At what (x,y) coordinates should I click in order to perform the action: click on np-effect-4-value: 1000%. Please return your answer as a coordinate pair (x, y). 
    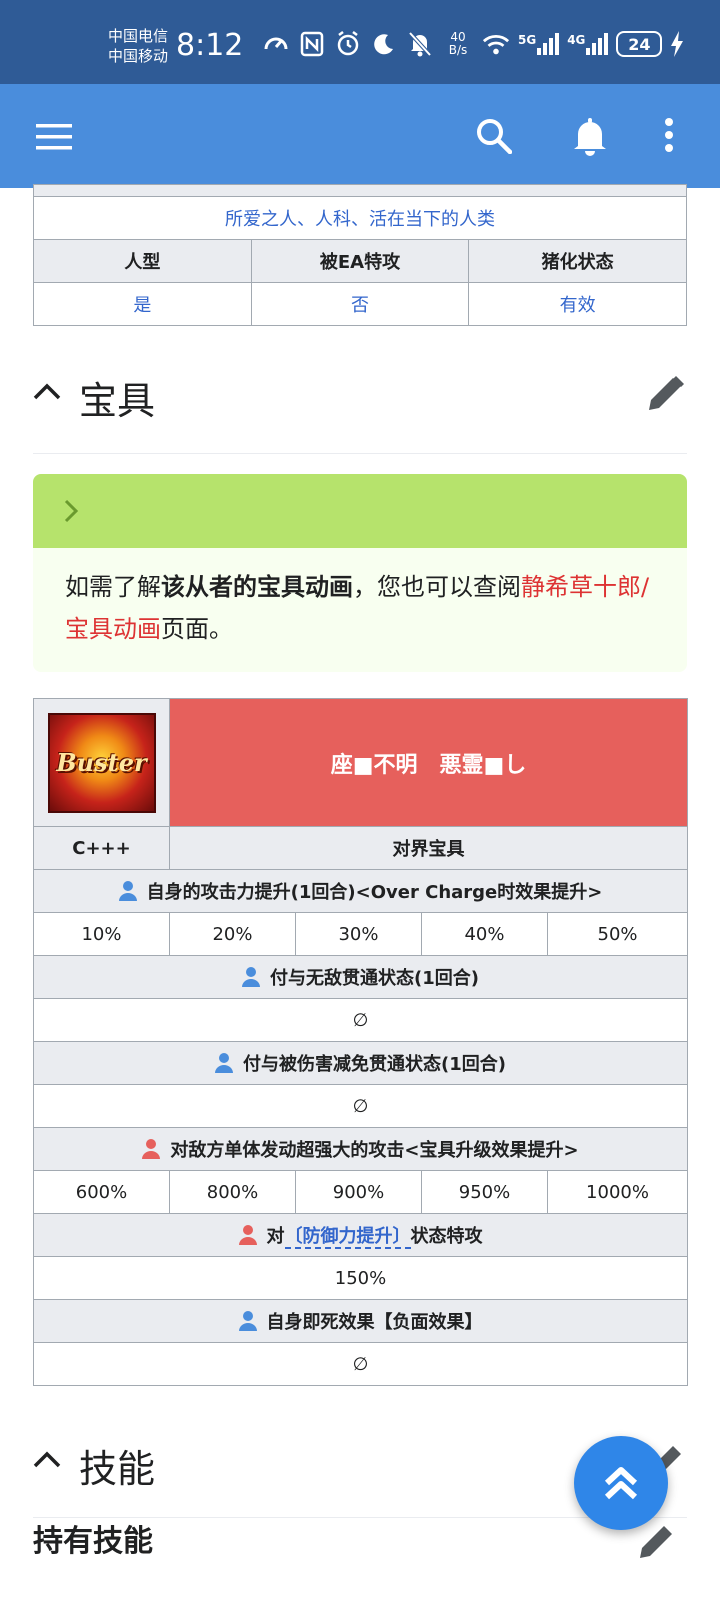
    Looking at the image, I should click on (617, 1192).